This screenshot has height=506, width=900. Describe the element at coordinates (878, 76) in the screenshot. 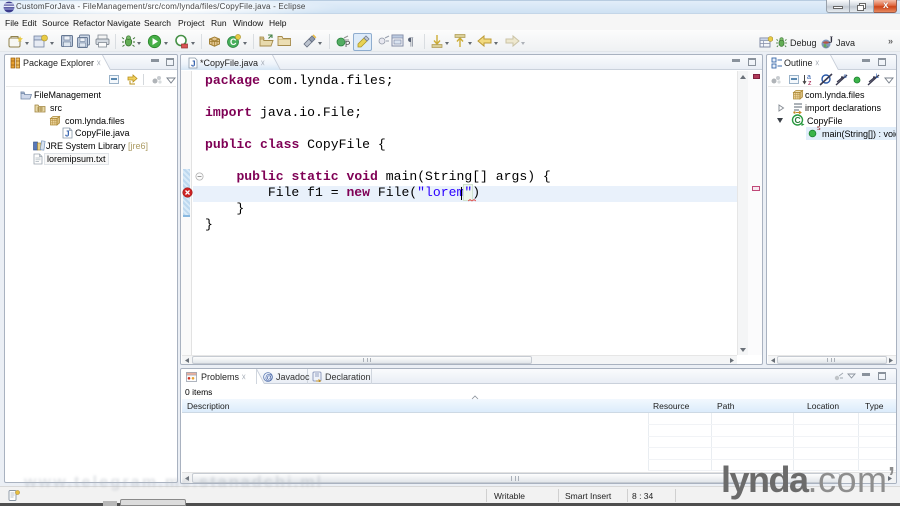

I see `svg-text: L` at that location.